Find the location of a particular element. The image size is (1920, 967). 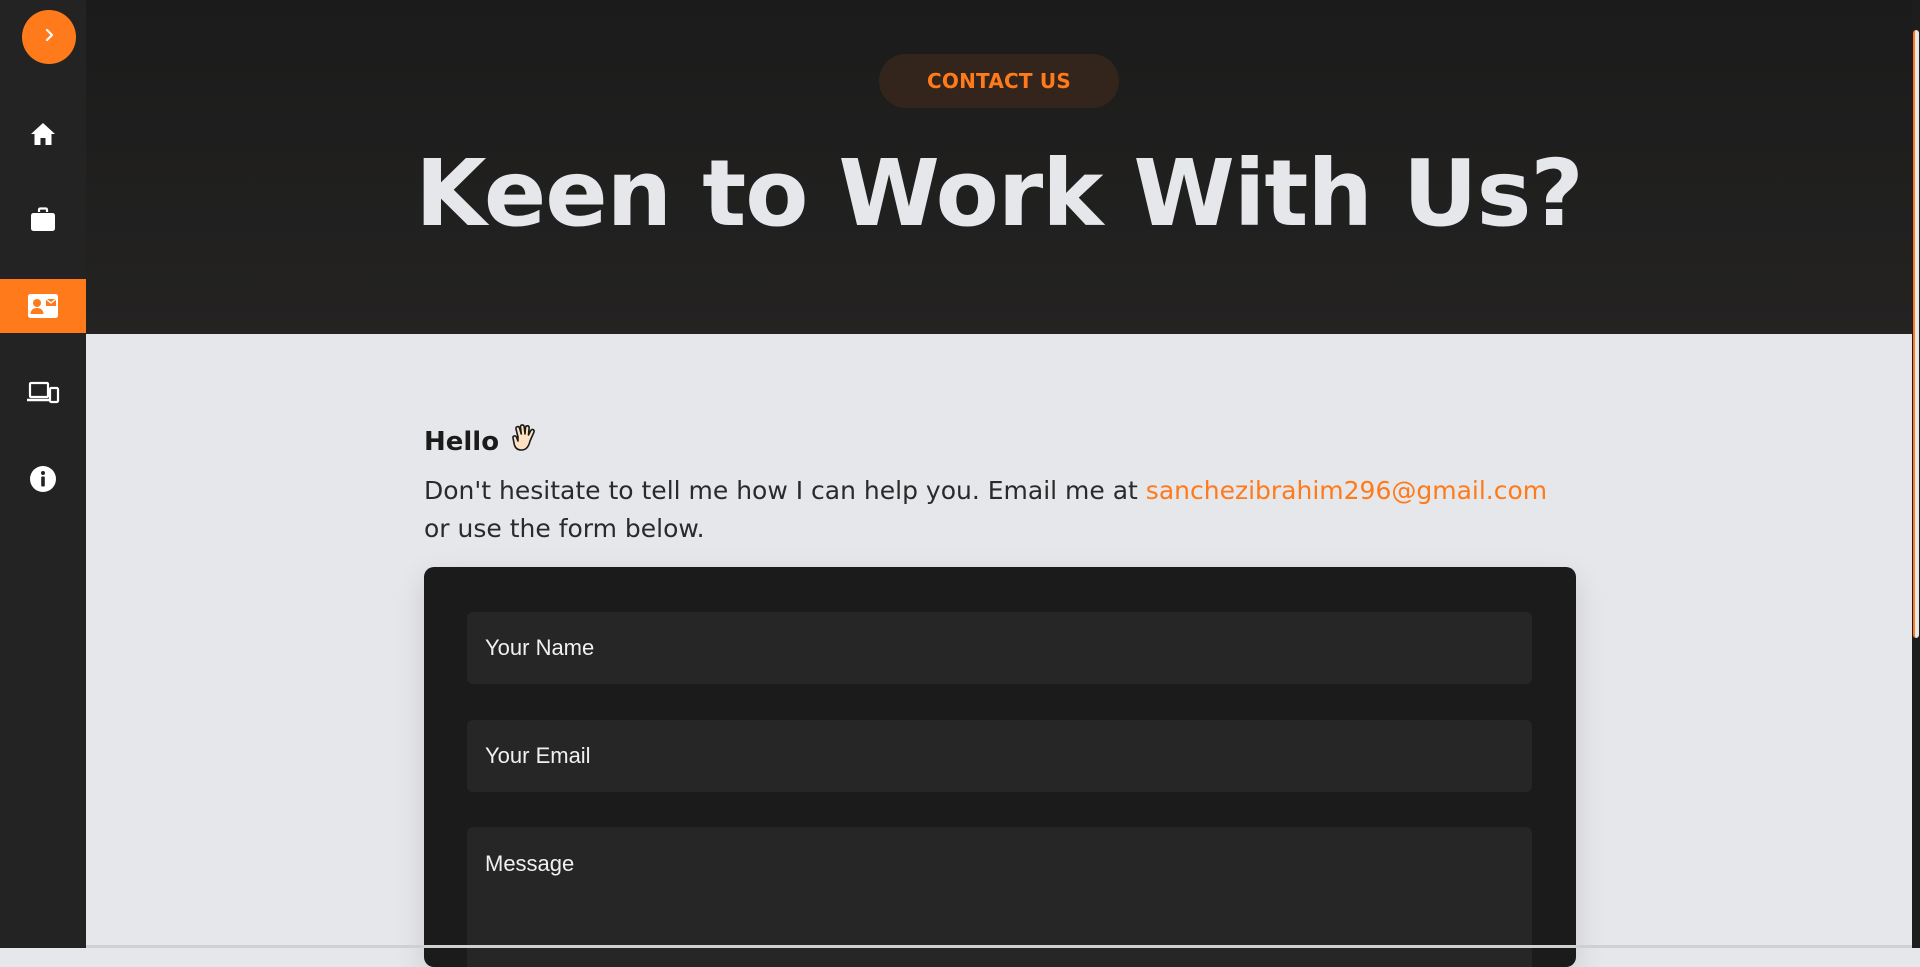

sidebar-item-work is located at coordinates (43, 220).